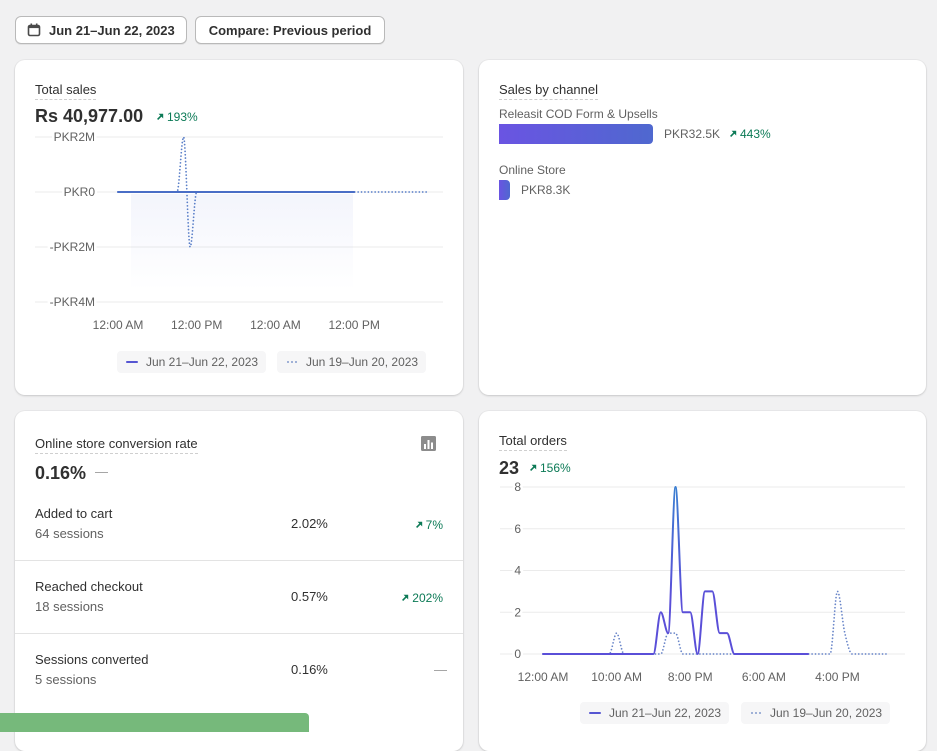 Image resolution: width=937 pixels, height=751 pixels. Describe the element at coordinates (434, 525) in the screenshot. I see `funnel-step-change: 7%` at that location.